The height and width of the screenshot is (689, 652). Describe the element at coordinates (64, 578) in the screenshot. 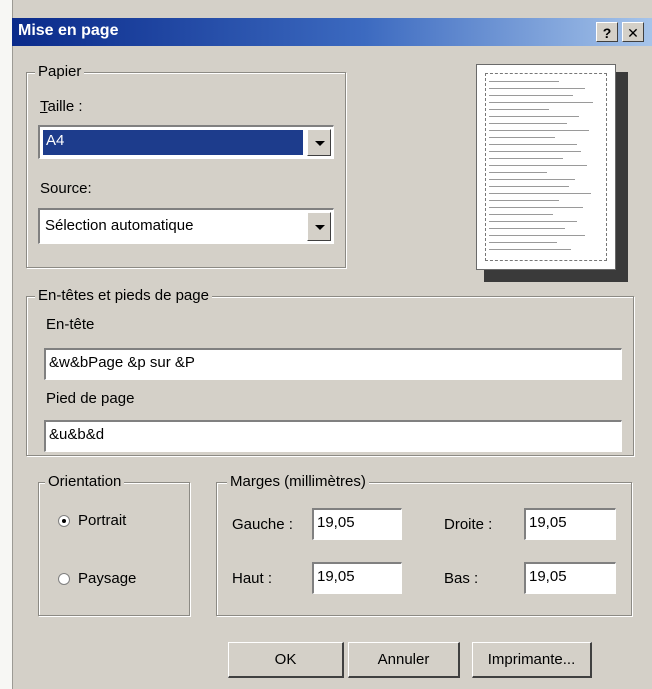

I see `radio-empty-icon` at that location.